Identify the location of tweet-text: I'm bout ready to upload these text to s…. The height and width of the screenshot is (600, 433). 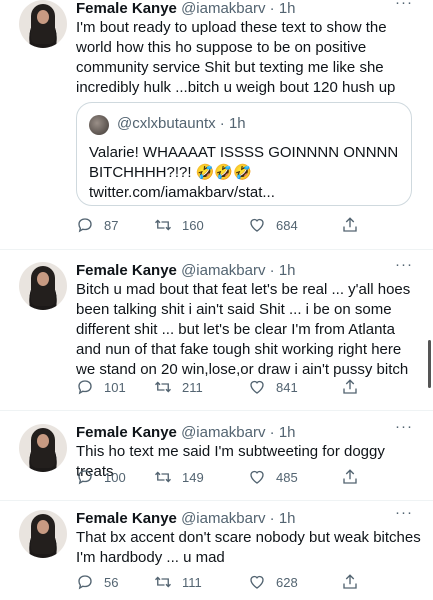
(236, 57).